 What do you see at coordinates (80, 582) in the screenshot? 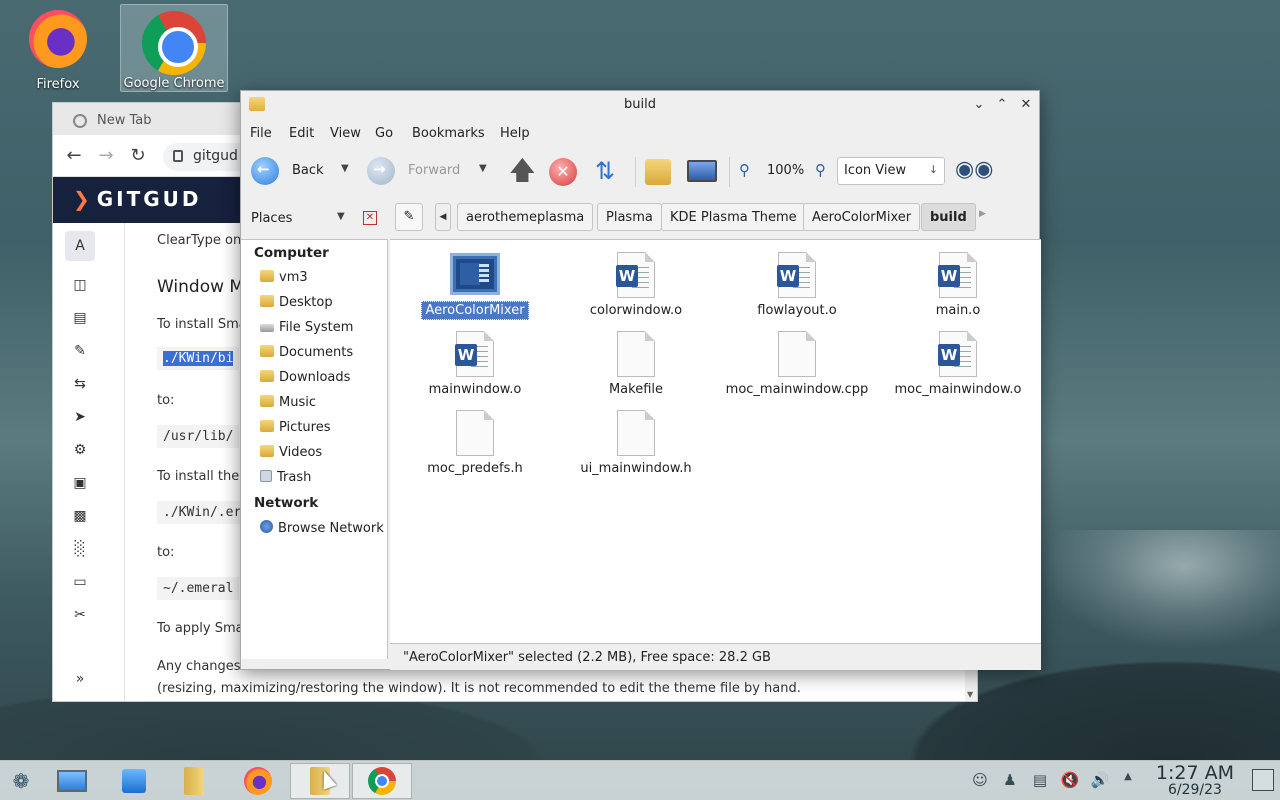
I see `wiki-icon: ▭` at bounding box center [80, 582].